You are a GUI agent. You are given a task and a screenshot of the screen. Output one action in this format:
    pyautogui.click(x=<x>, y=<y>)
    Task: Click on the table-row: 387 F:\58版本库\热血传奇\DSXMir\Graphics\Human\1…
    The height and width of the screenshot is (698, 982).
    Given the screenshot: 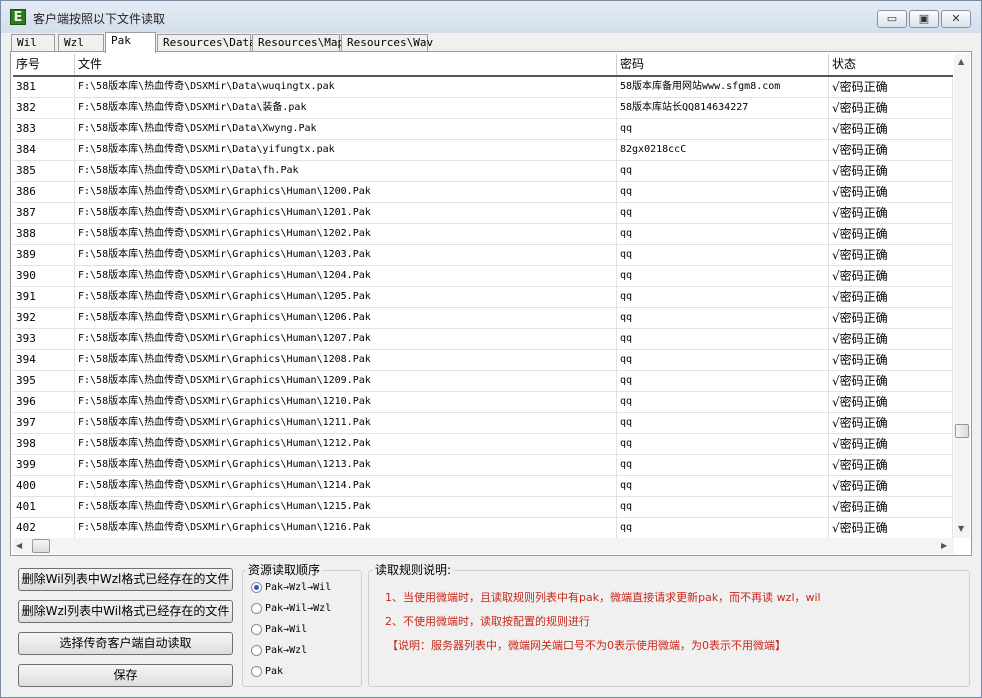 What is the action you would take?
    pyautogui.click(x=483, y=213)
    